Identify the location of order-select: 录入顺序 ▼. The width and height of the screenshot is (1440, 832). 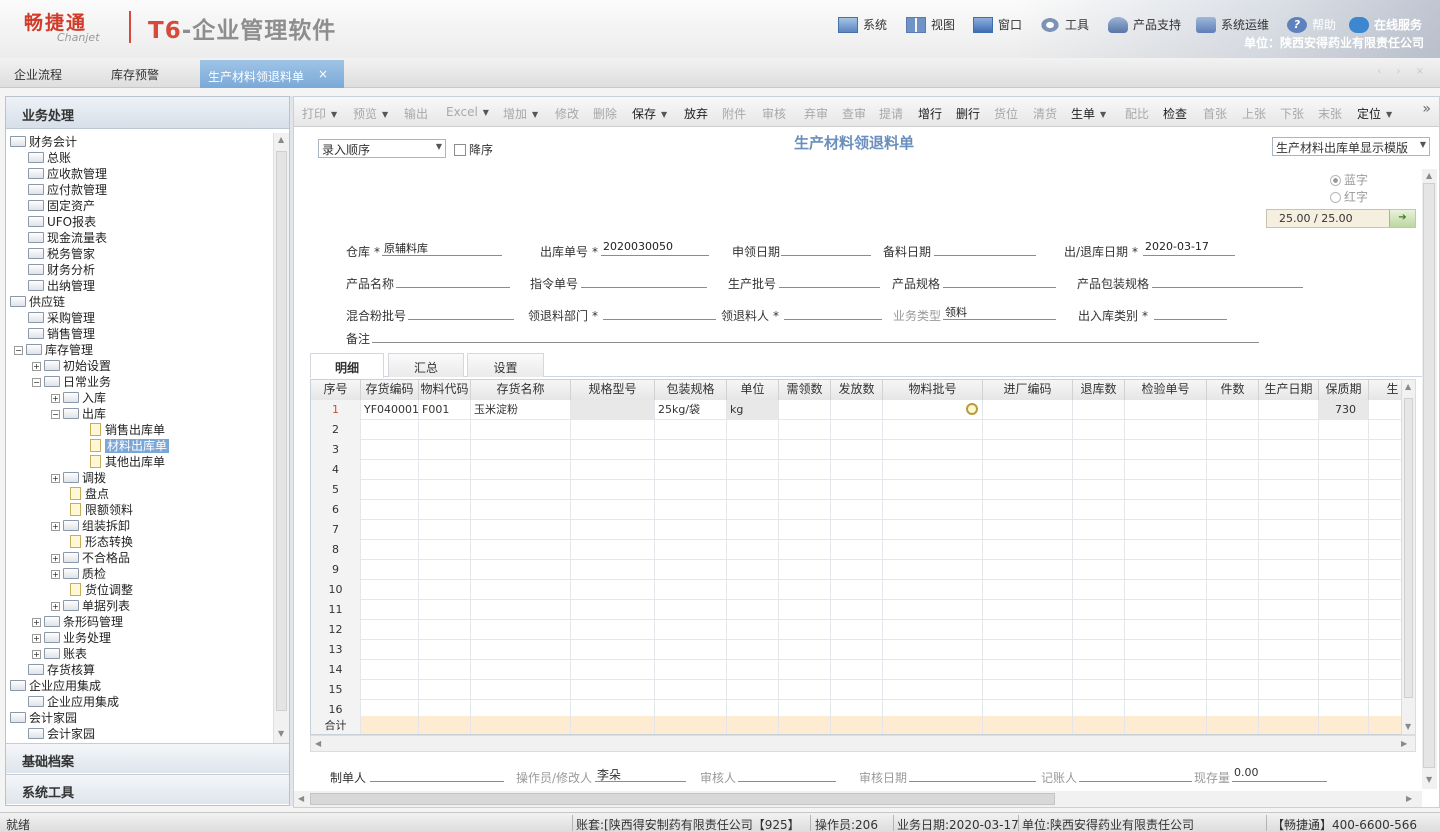
(382, 148).